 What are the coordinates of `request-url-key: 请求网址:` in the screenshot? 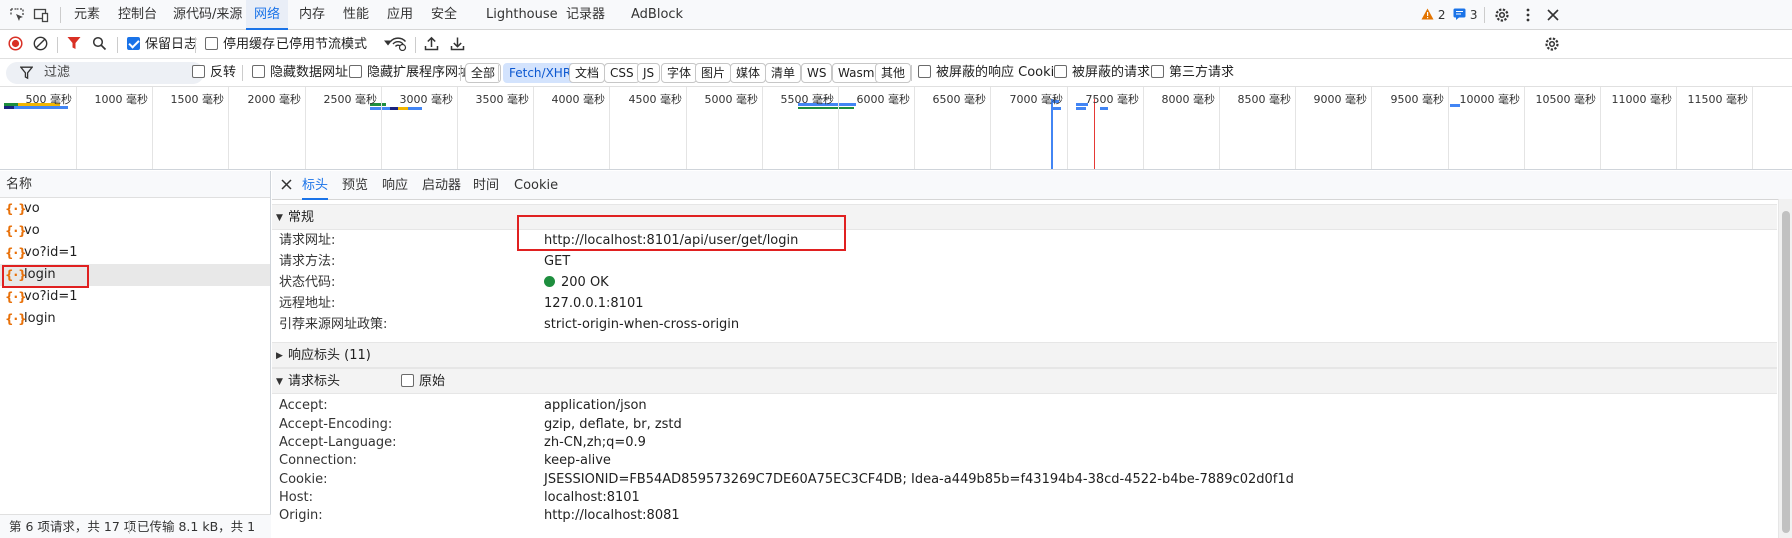 It's located at (307, 240).